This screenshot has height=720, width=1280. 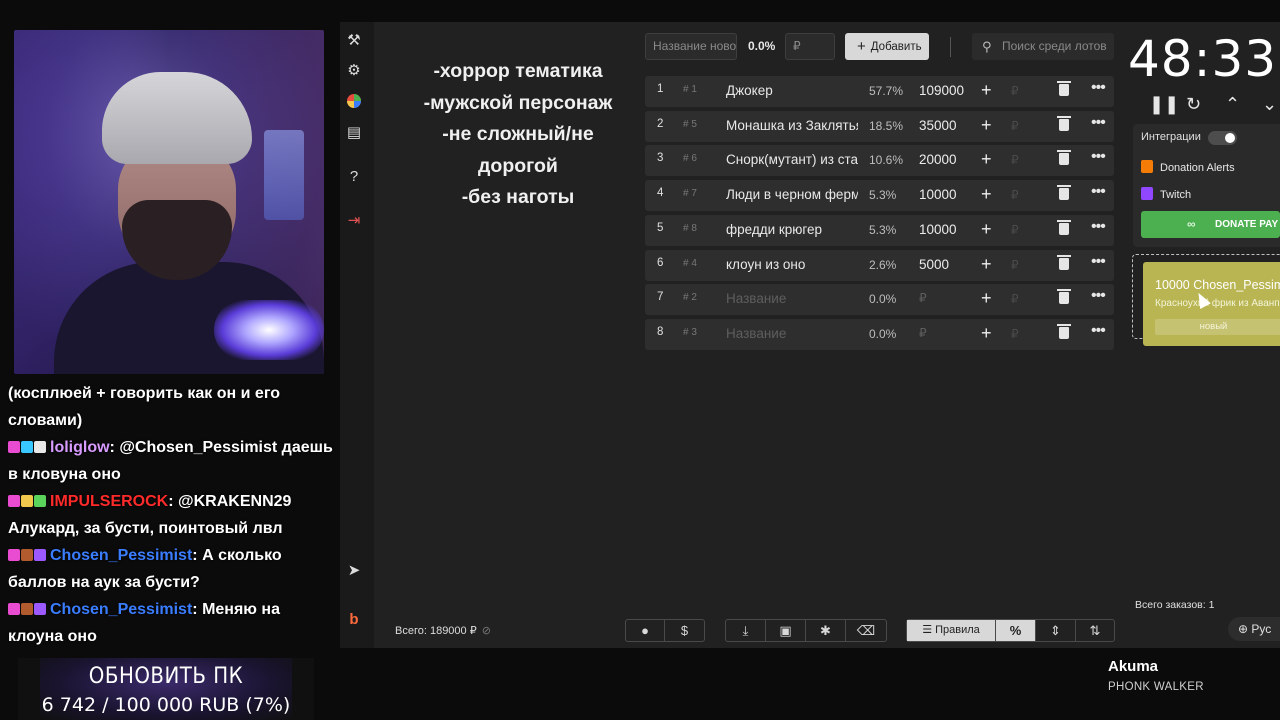 I want to click on gear-icon: ⚙, so click(x=354, y=71).